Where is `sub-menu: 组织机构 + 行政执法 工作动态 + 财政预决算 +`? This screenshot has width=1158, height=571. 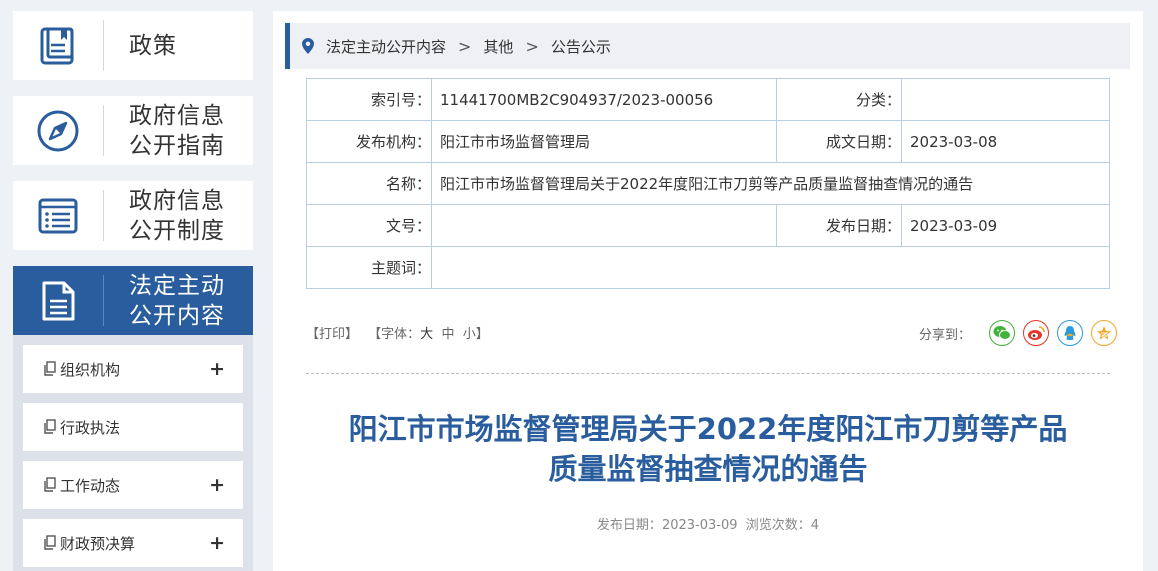 sub-menu: 组织机构 + 行政执法 工作动态 + 财政预决算 + is located at coordinates (133, 453).